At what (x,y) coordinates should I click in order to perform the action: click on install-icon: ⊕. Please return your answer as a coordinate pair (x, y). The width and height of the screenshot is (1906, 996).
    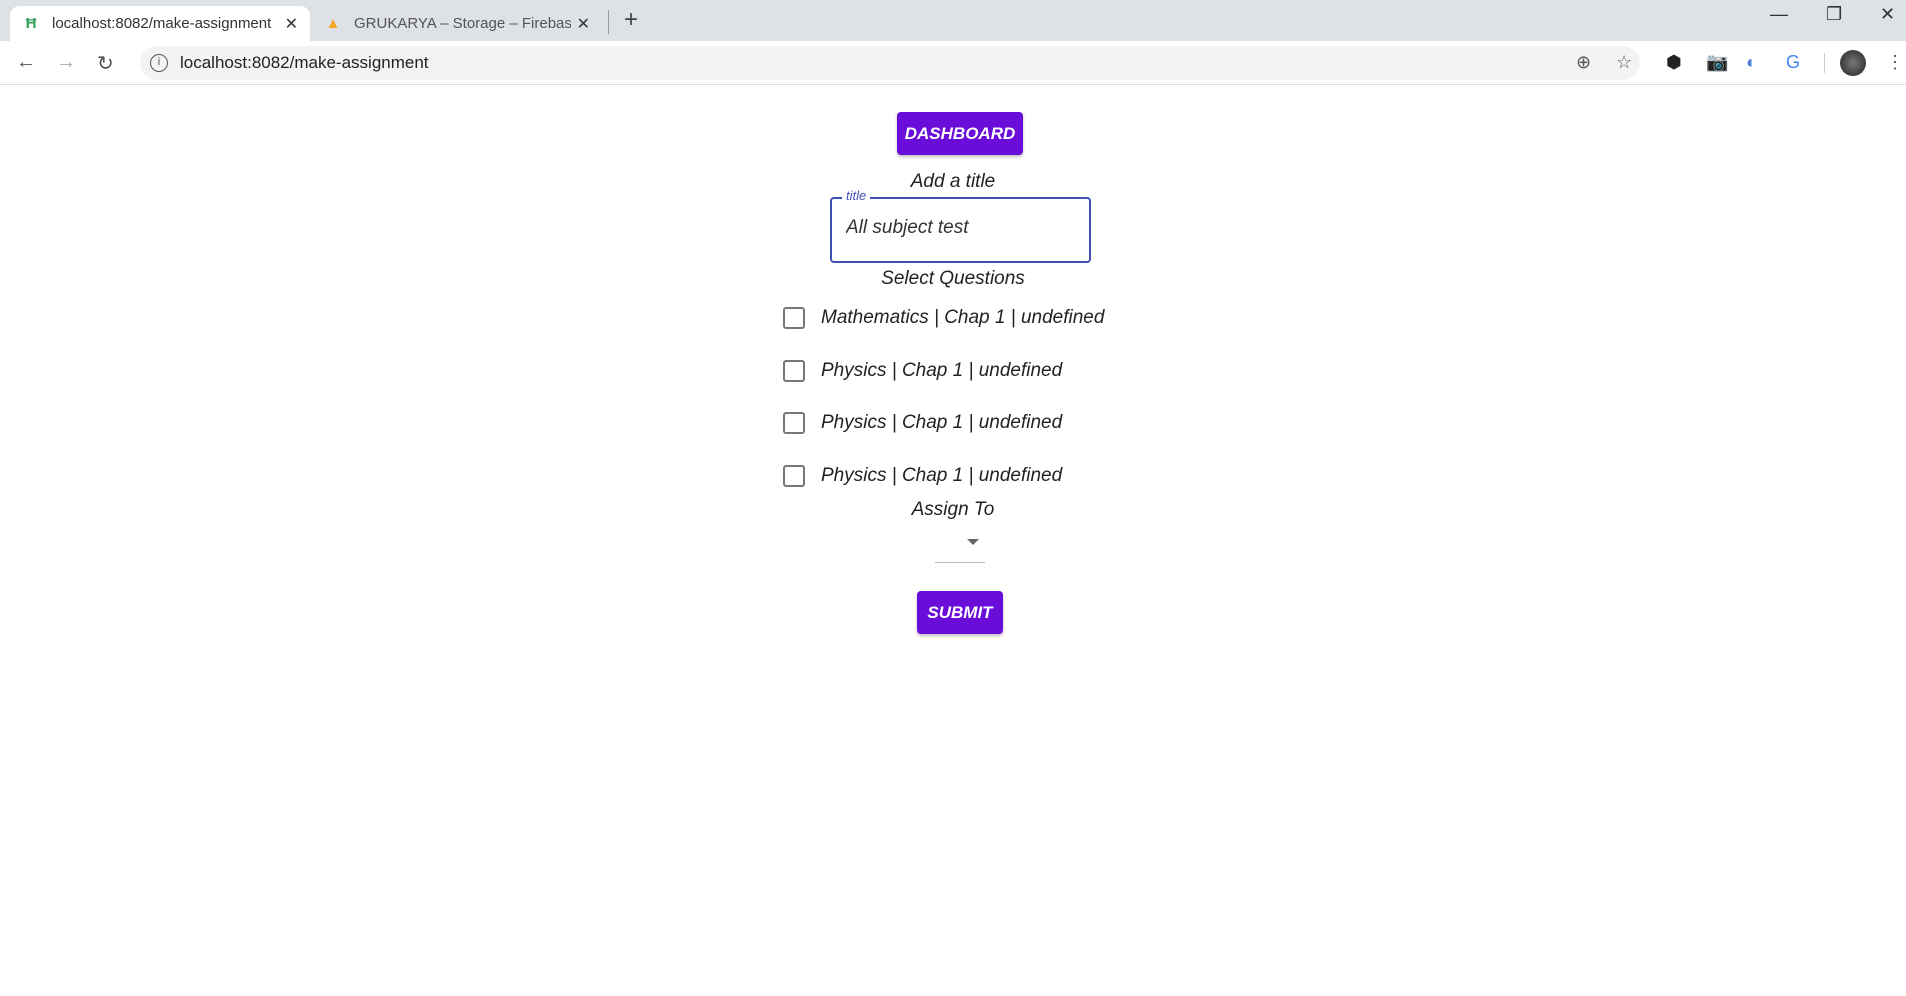
    Looking at the image, I should click on (1583, 62).